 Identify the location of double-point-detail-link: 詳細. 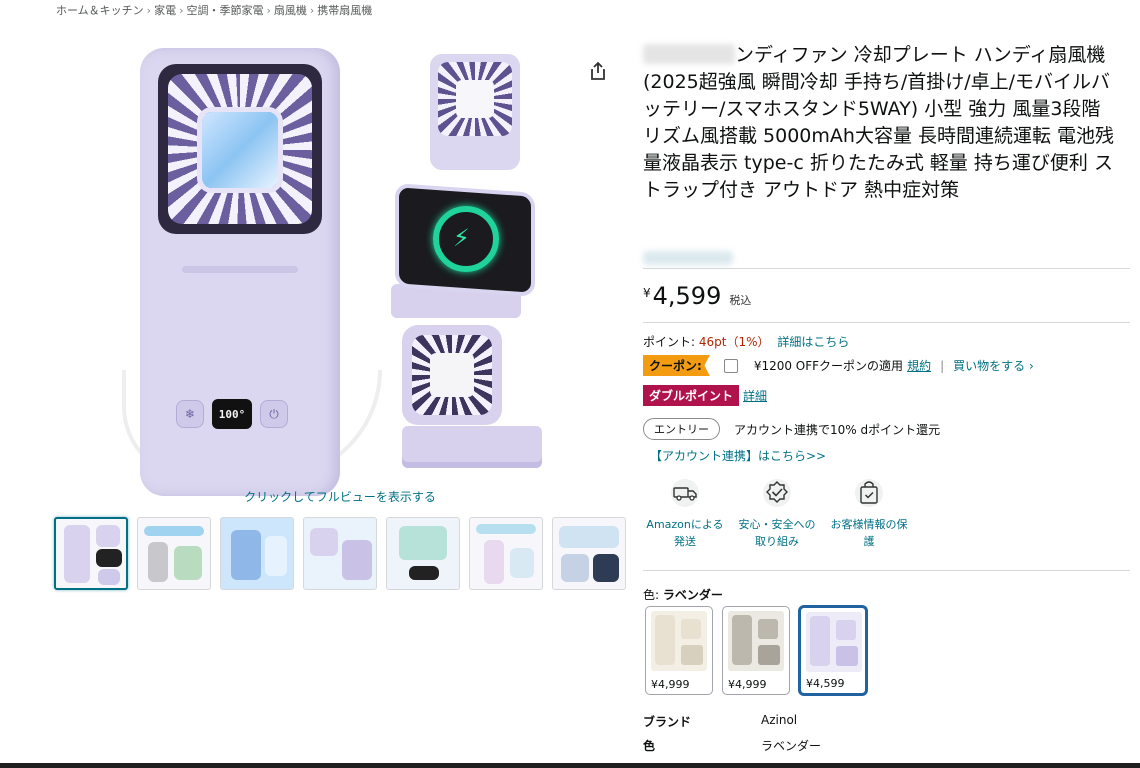
(755, 395).